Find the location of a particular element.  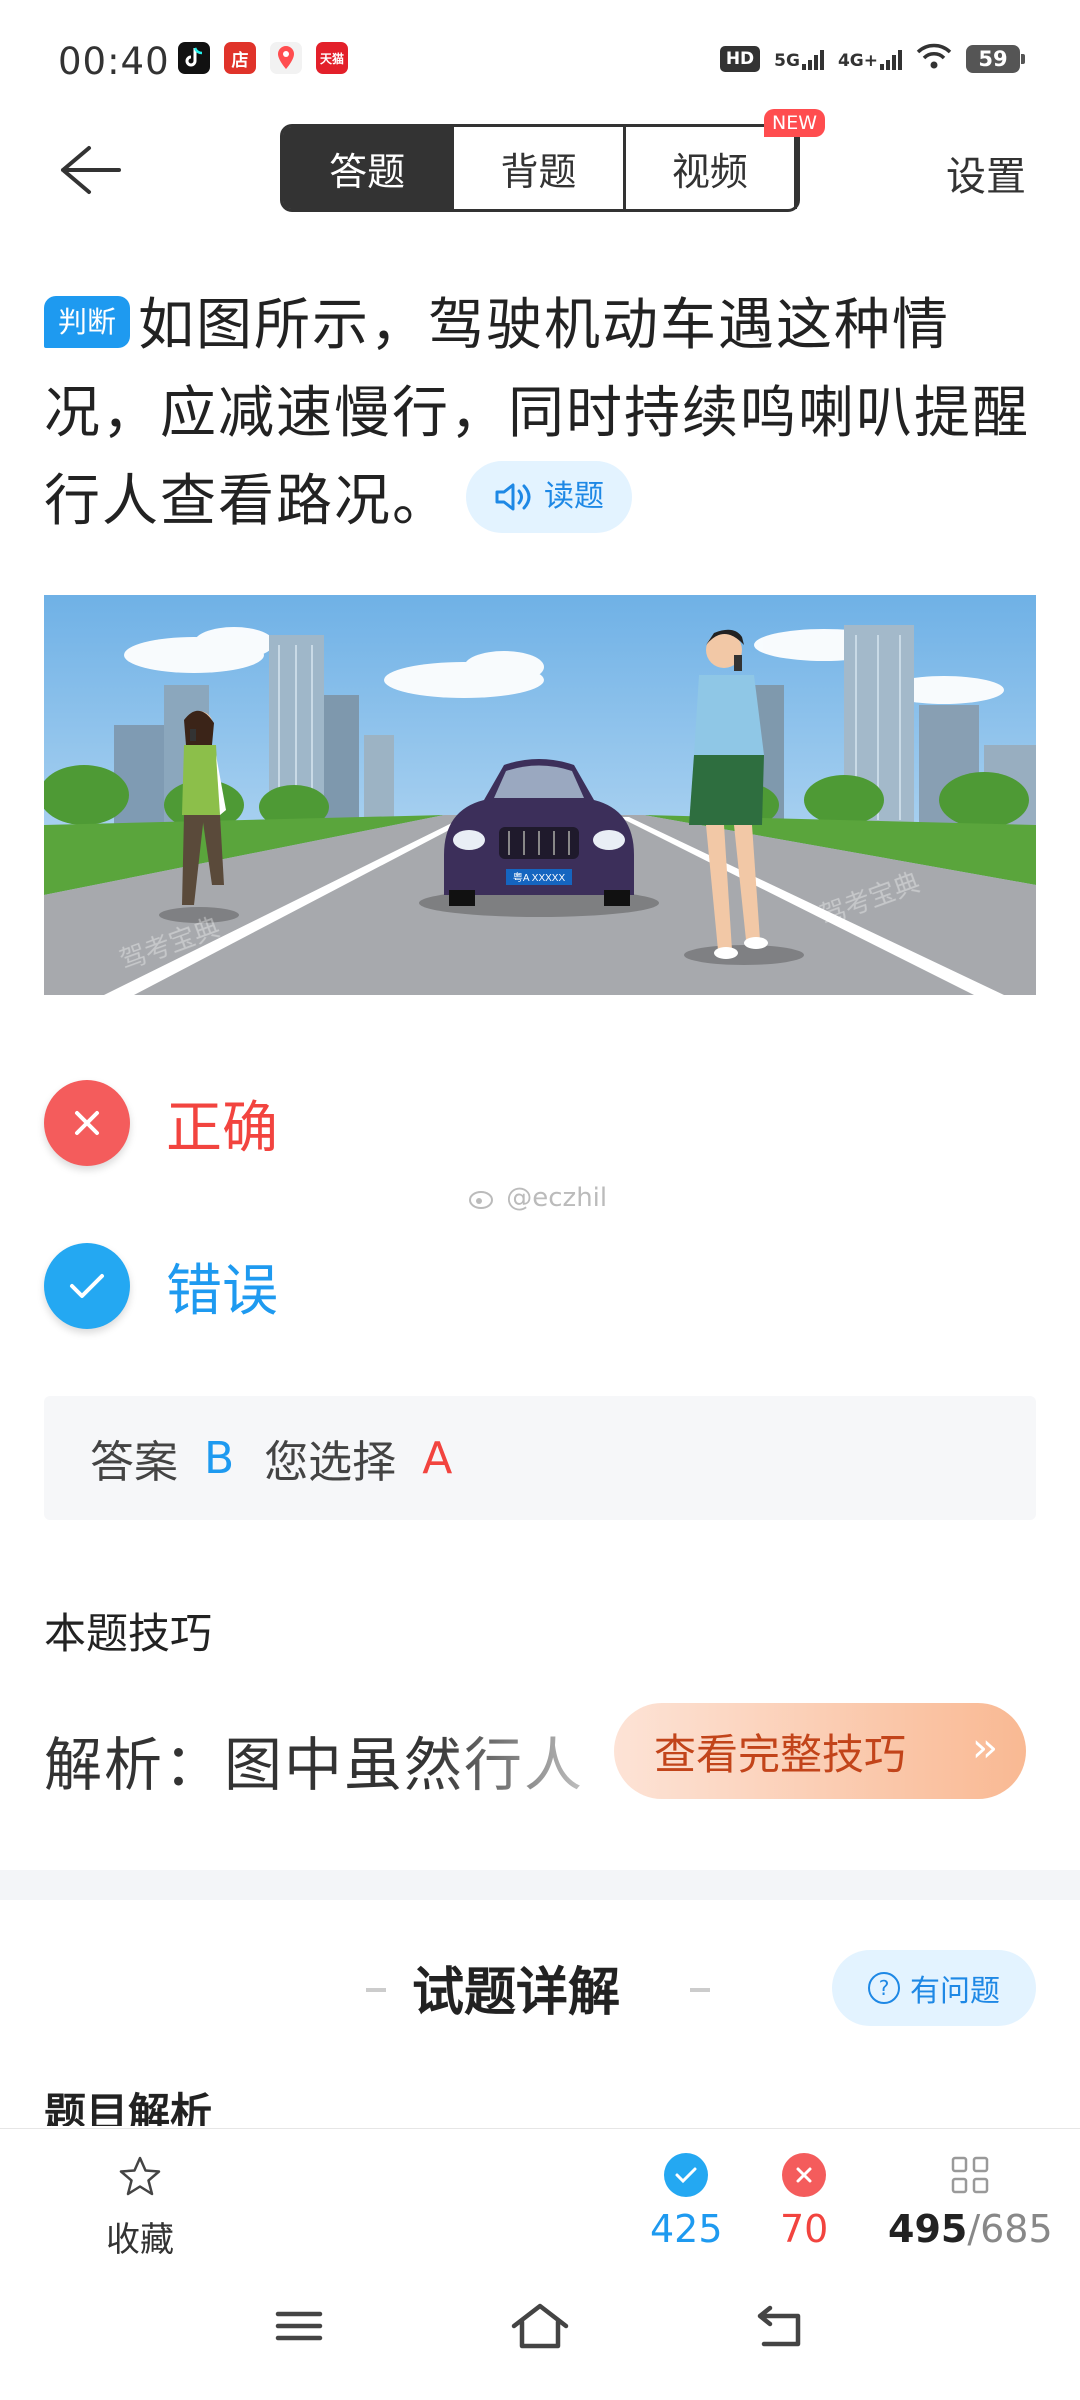

read-question-button: 读题 is located at coordinates (549, 497).